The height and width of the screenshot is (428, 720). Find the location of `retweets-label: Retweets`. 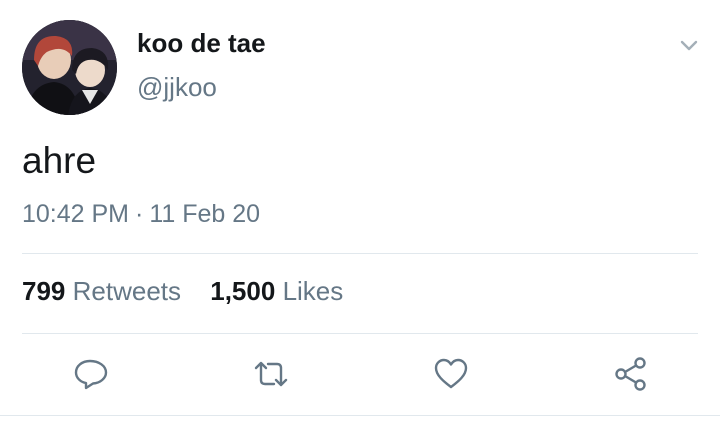

retweets-label: Retweets is located at coordinates (127, 291).